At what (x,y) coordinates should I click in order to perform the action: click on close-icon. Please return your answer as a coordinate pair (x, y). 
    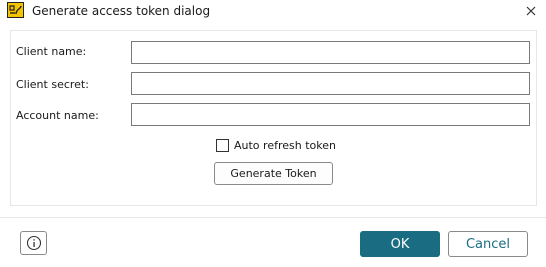
    Looking at the image, I should click on (531, 11).